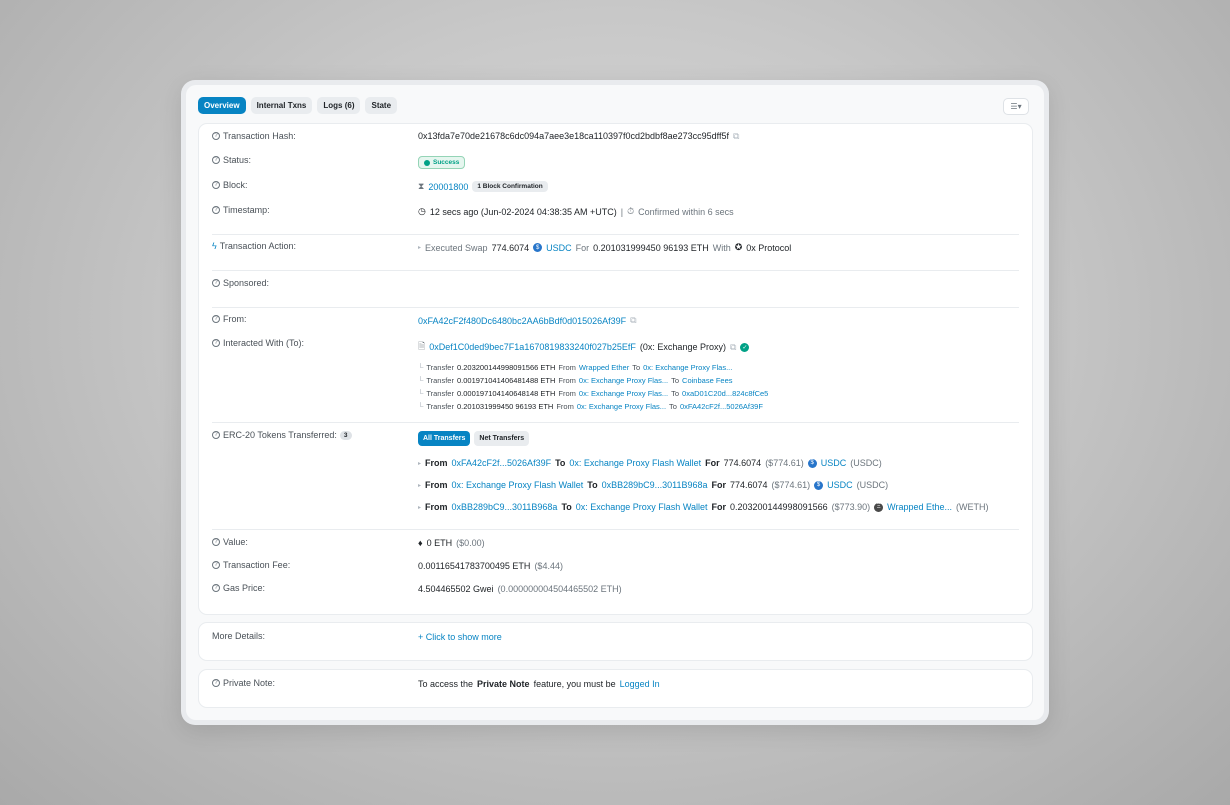 The height and width of the screenshot is (805, 1230). What do you see at coordinates (640, 684) in the screenshot?
I see `login-link: Logged In` at bounding box center [640, 684].